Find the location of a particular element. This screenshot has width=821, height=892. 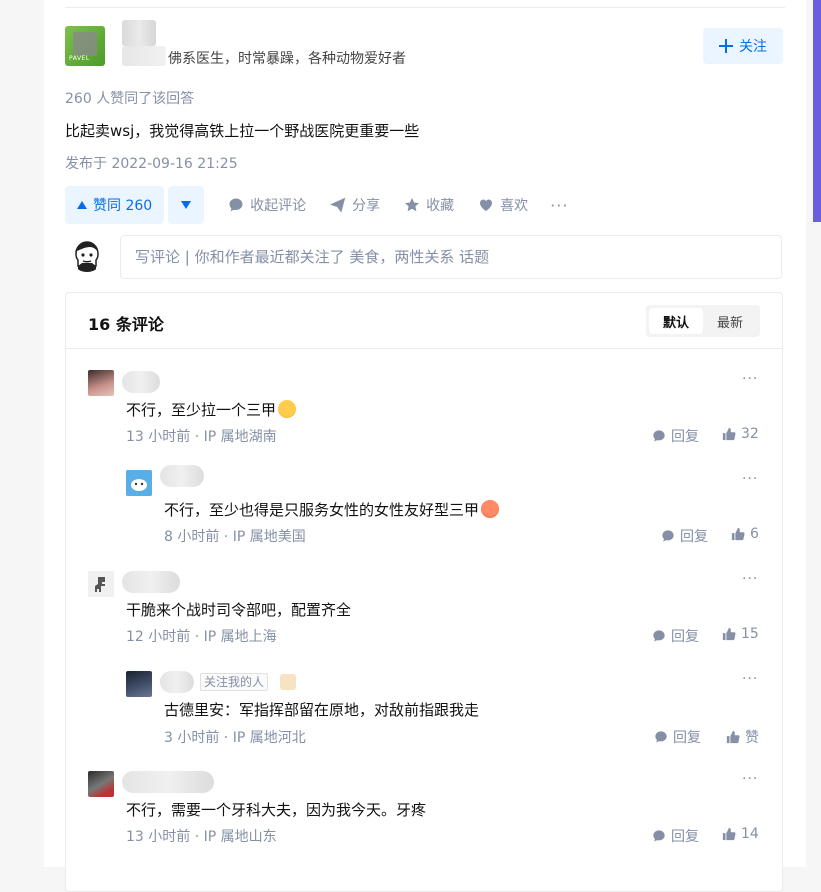

author-avatar: PAVEL is located at coordinates (85, 46).